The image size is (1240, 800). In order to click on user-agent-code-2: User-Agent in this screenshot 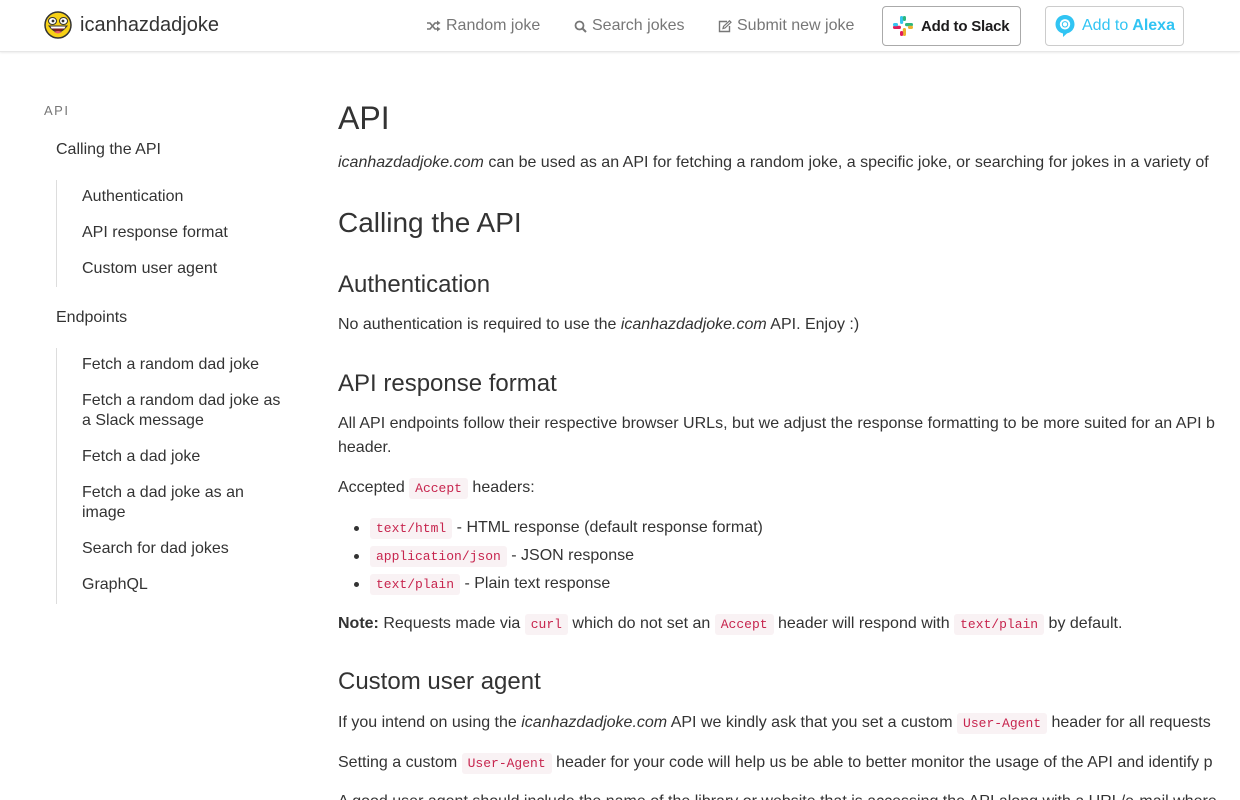, I will do `click(506, 763)`.